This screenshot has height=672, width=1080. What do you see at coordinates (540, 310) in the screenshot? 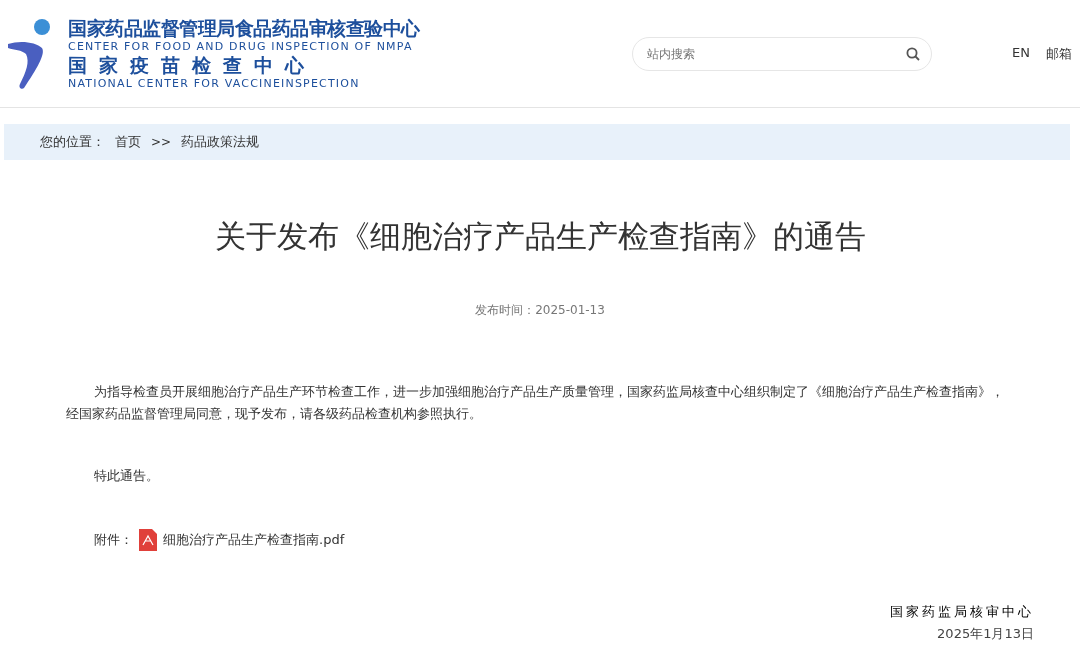
I see `publish-time: 发布时间：2025-01-13` at bounding box center [540, 310].